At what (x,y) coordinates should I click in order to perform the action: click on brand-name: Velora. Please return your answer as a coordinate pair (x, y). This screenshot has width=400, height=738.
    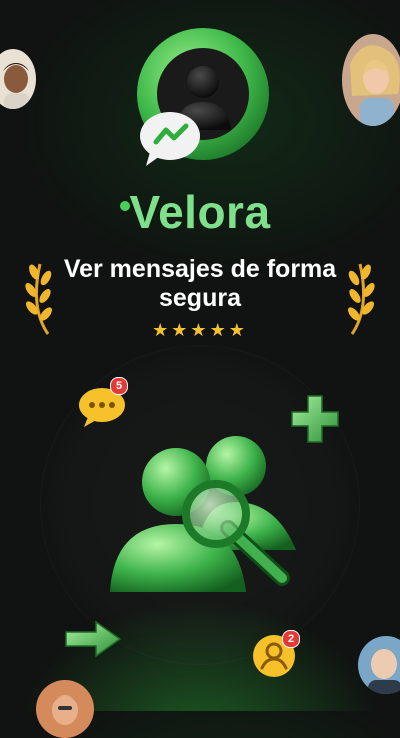
    Looking at the image, I should click on (200, 212).